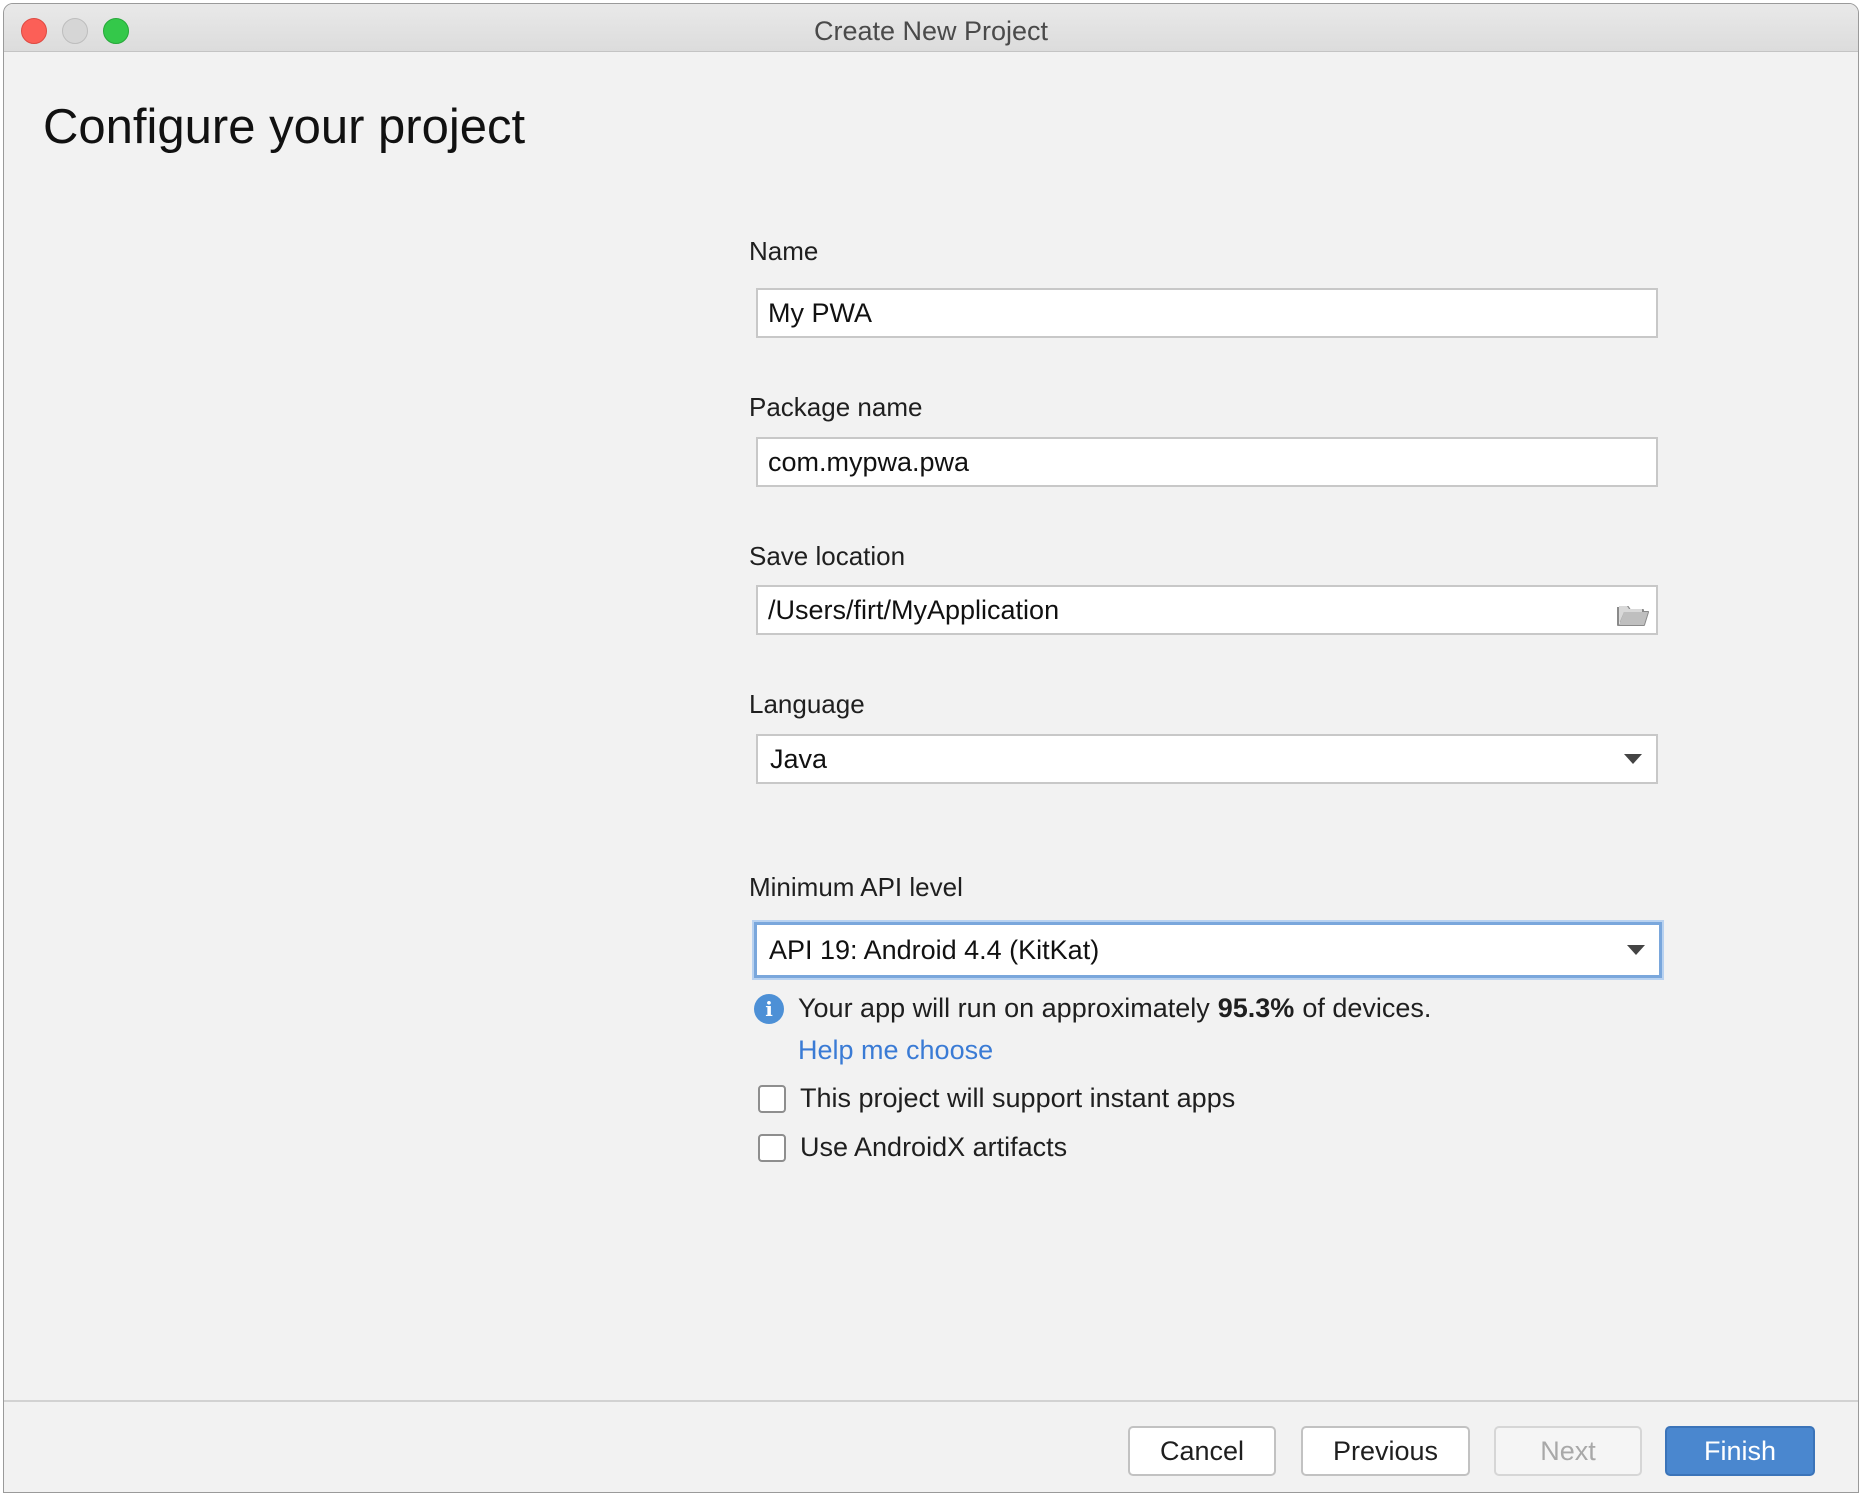 This screenshot has height=1496, width=1862. Describe the element at coordinates (1633, 615) in the screenshot. I see `folder-icon` at that location.